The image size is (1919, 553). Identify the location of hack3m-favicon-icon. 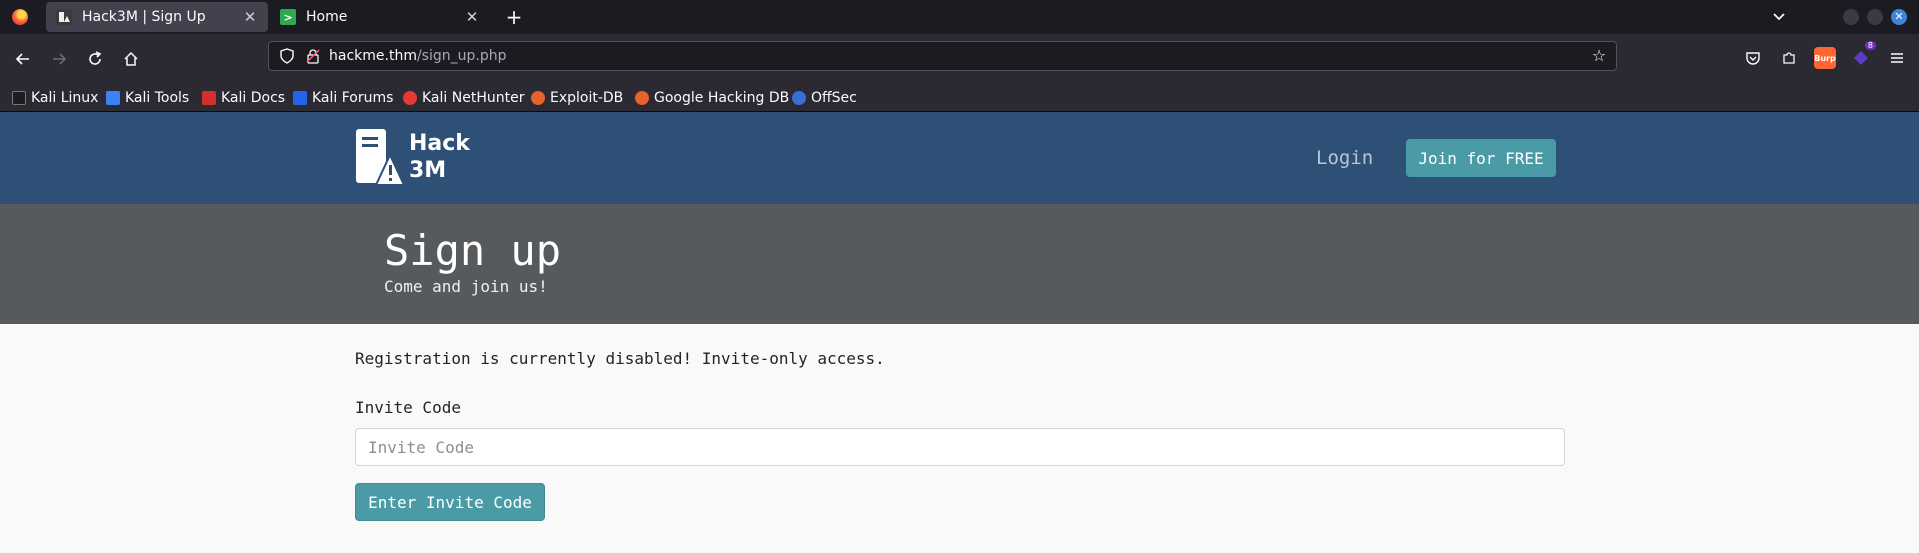
(64, 17).